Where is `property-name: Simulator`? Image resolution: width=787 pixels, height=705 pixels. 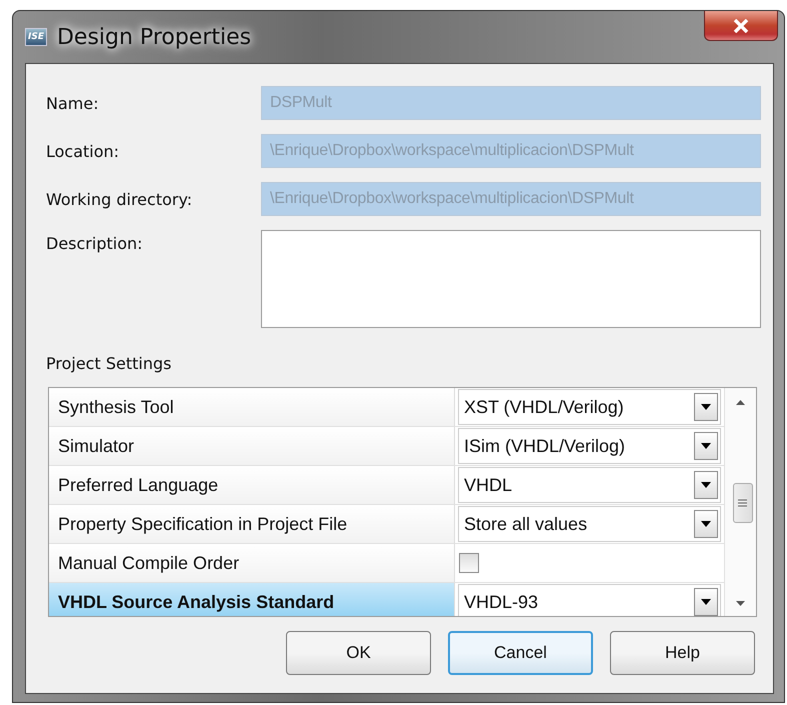
property-name: Simulator is located at coordinates (252, 446).